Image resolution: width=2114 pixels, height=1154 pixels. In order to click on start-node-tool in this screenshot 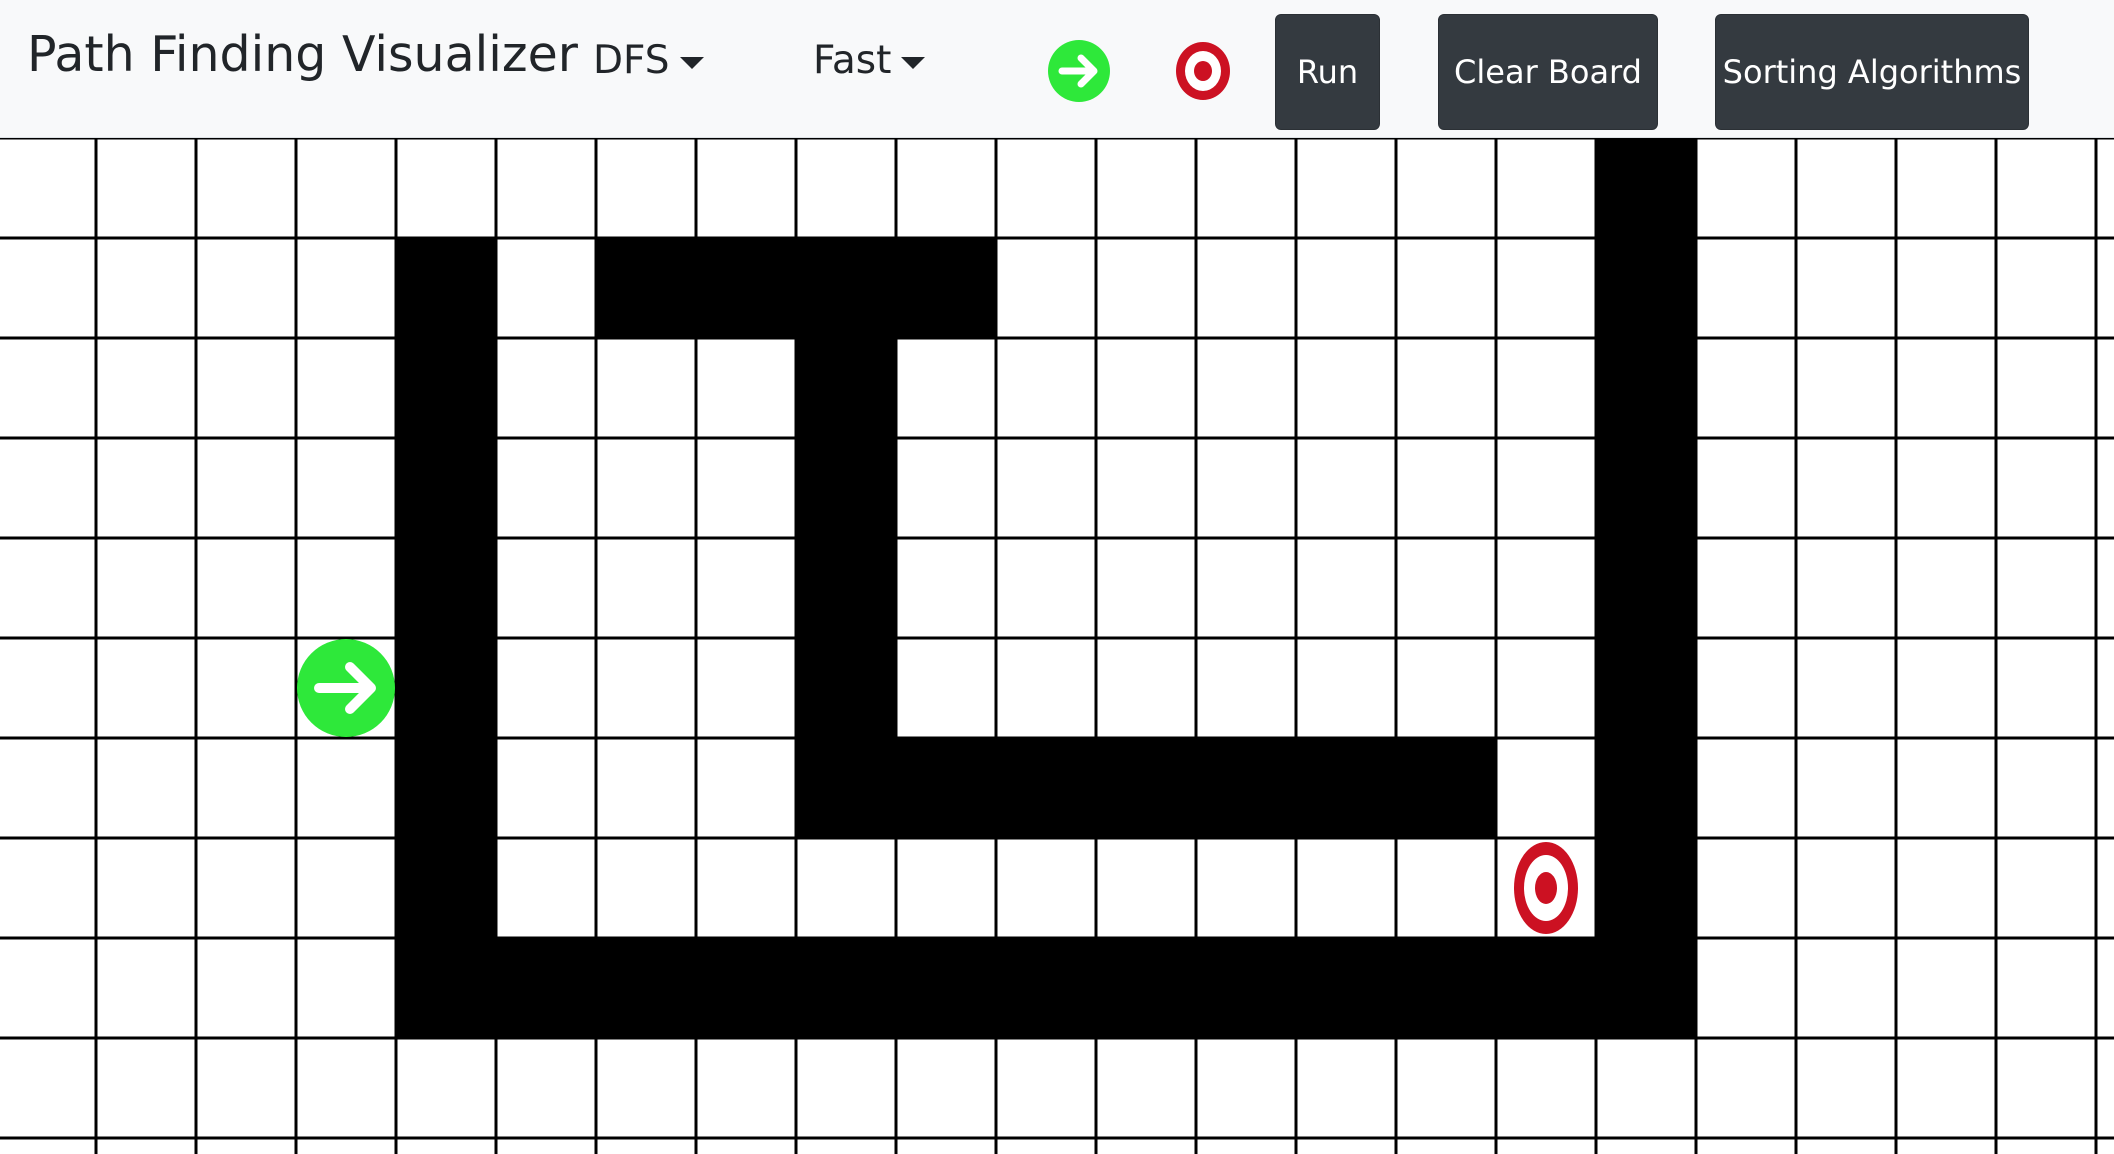, I will do `click(1079, 71)`.